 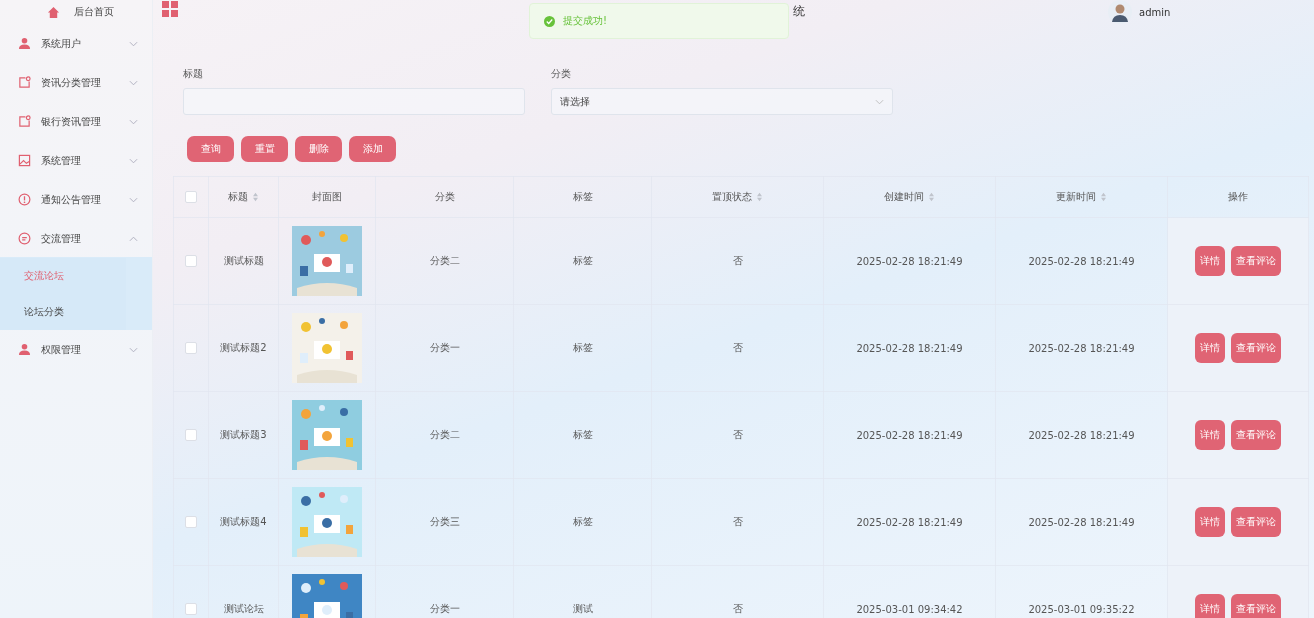 I want to click on column-header: 标签, so click(x=582, y=197).